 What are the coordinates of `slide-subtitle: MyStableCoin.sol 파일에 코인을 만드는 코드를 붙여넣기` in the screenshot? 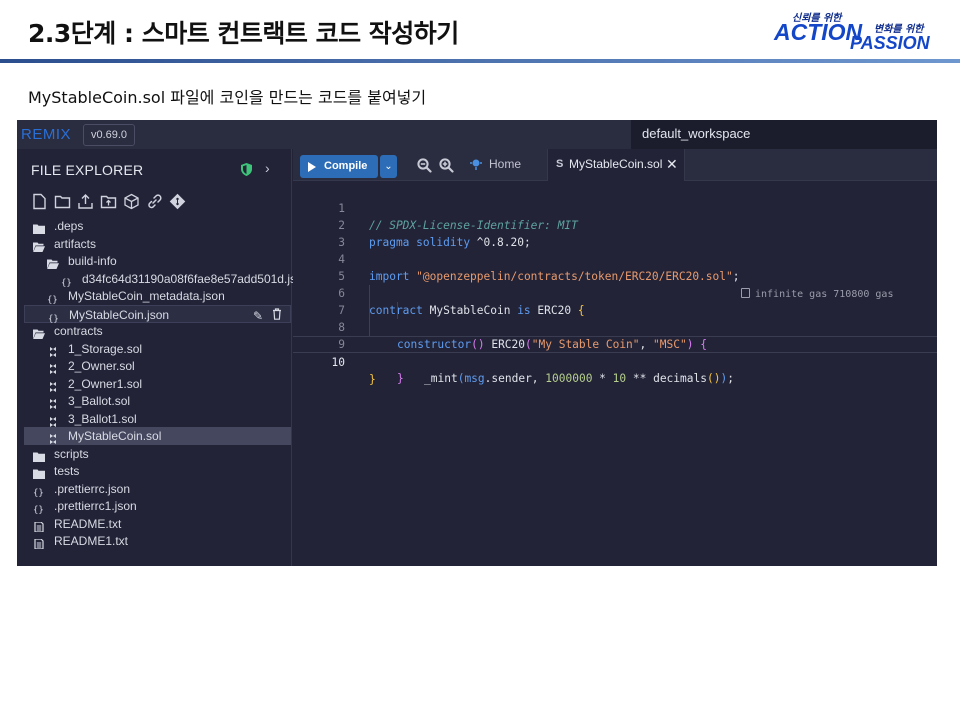 It's located at (227, 97).